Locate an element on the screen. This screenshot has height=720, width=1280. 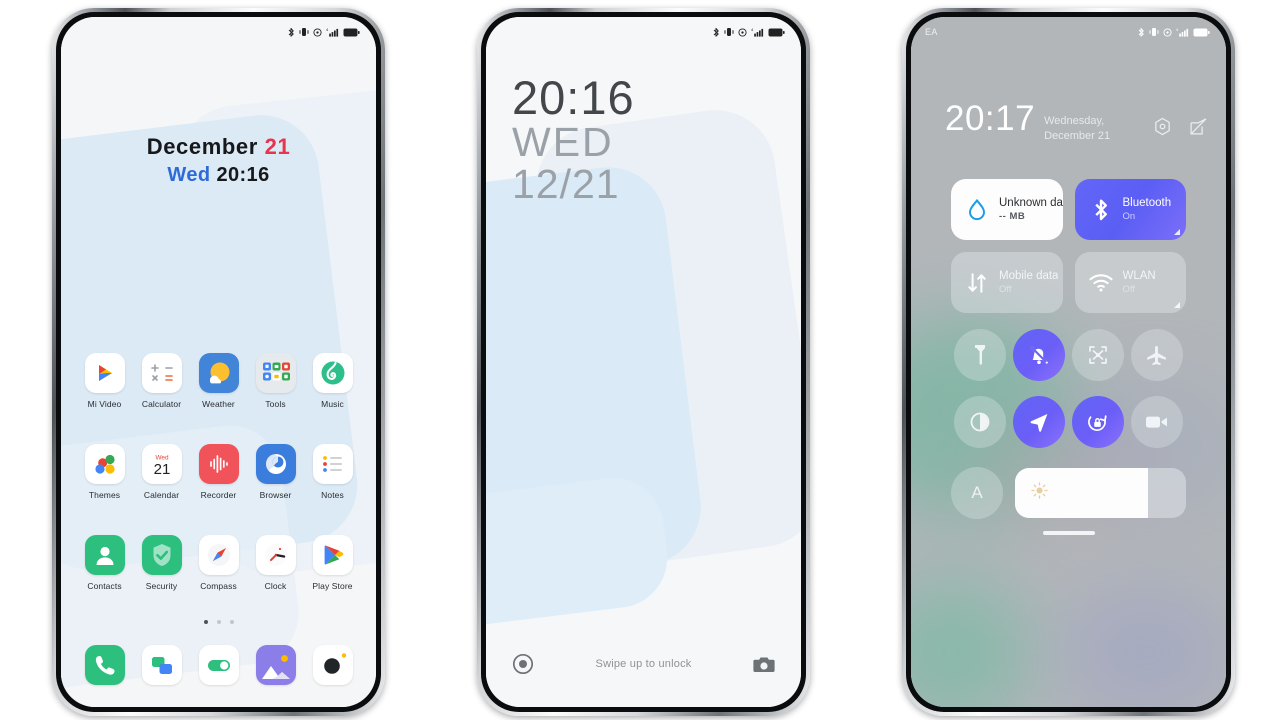
edit-icon is located at coordinates (1198, 126).